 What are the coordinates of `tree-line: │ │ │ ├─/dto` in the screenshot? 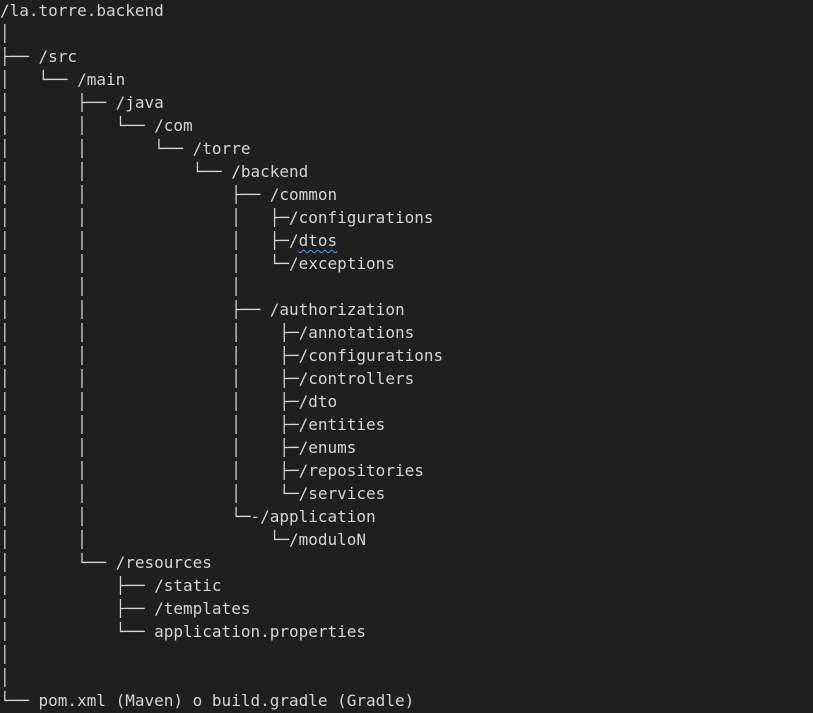 It's located at (169, 401).